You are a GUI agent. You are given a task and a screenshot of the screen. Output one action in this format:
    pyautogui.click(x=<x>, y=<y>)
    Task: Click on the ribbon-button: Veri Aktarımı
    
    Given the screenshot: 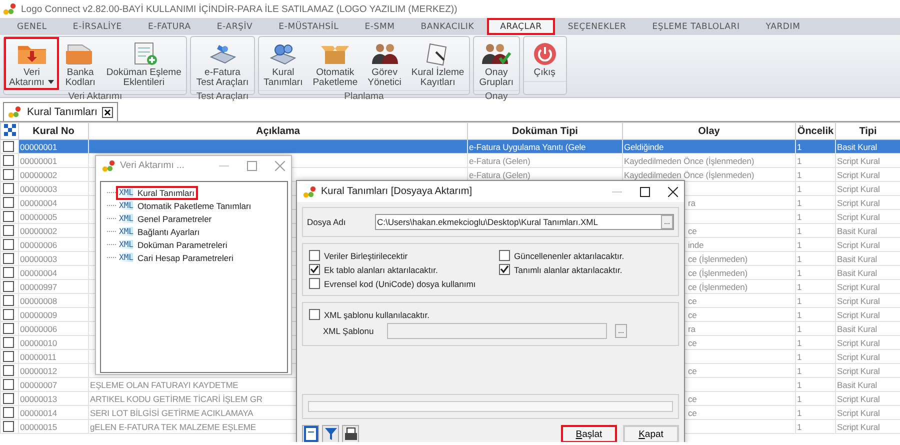 What is the action you would take?
    pyautogui.click(x=32, y=63)
    